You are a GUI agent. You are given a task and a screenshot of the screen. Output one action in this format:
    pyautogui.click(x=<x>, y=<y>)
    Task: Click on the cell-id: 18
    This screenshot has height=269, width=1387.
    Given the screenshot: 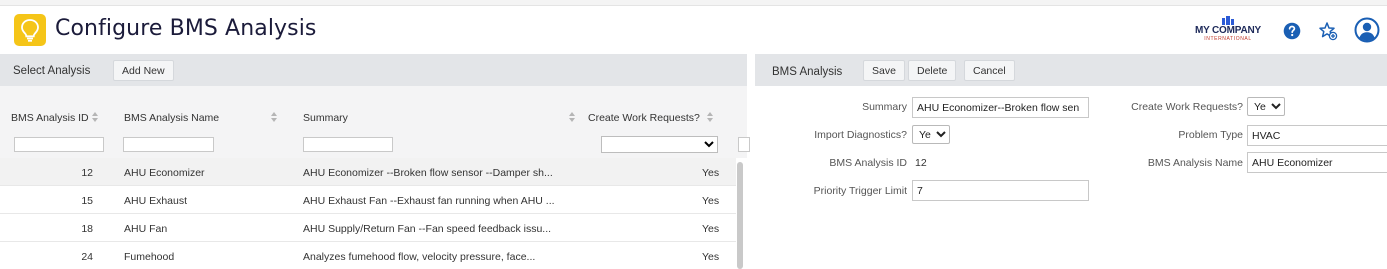 What is the action you would take?
    pyautogui.click(x=87, y=229)
    